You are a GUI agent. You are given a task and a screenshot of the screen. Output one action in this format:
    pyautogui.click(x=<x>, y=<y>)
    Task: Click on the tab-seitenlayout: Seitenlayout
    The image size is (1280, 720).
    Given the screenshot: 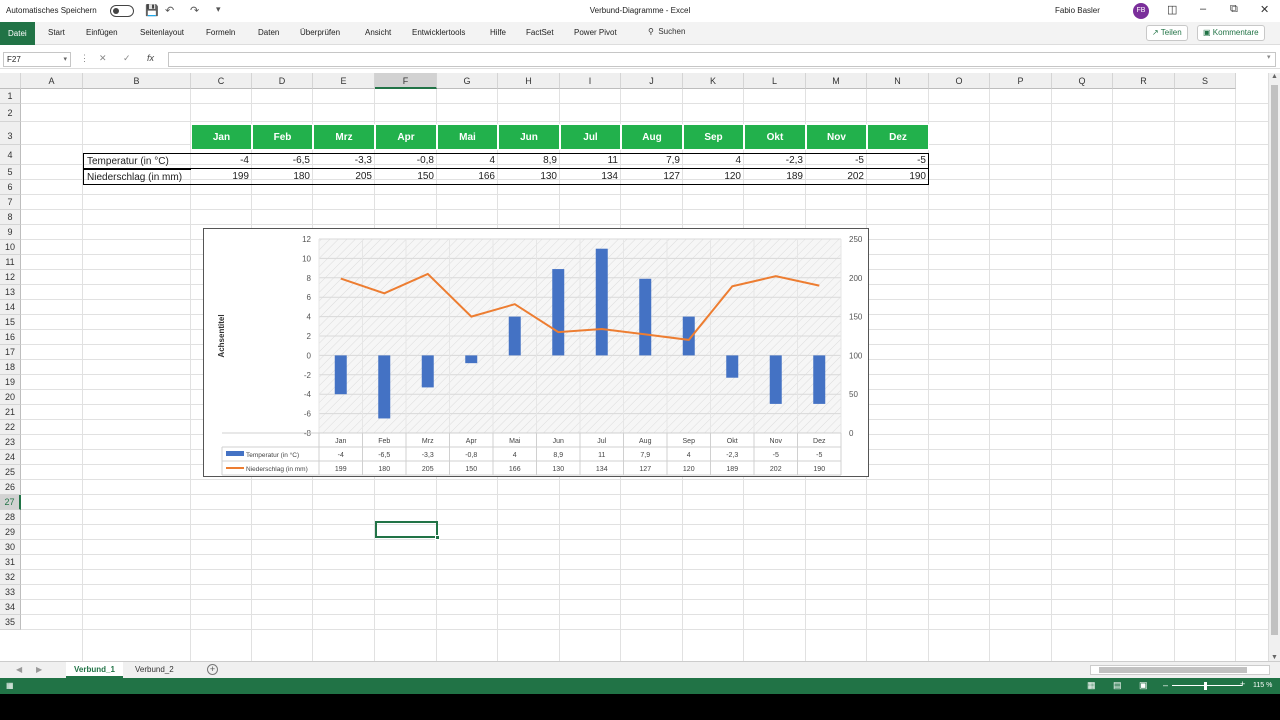 What is the action you would take?
    pyautogui.click(x=162, y=32)
    